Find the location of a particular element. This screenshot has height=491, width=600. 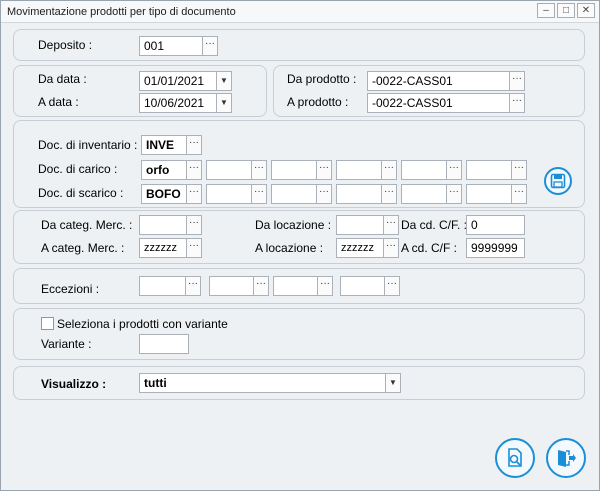

exception-lookup-button-1: ··· is located at coordinates (193, 286).